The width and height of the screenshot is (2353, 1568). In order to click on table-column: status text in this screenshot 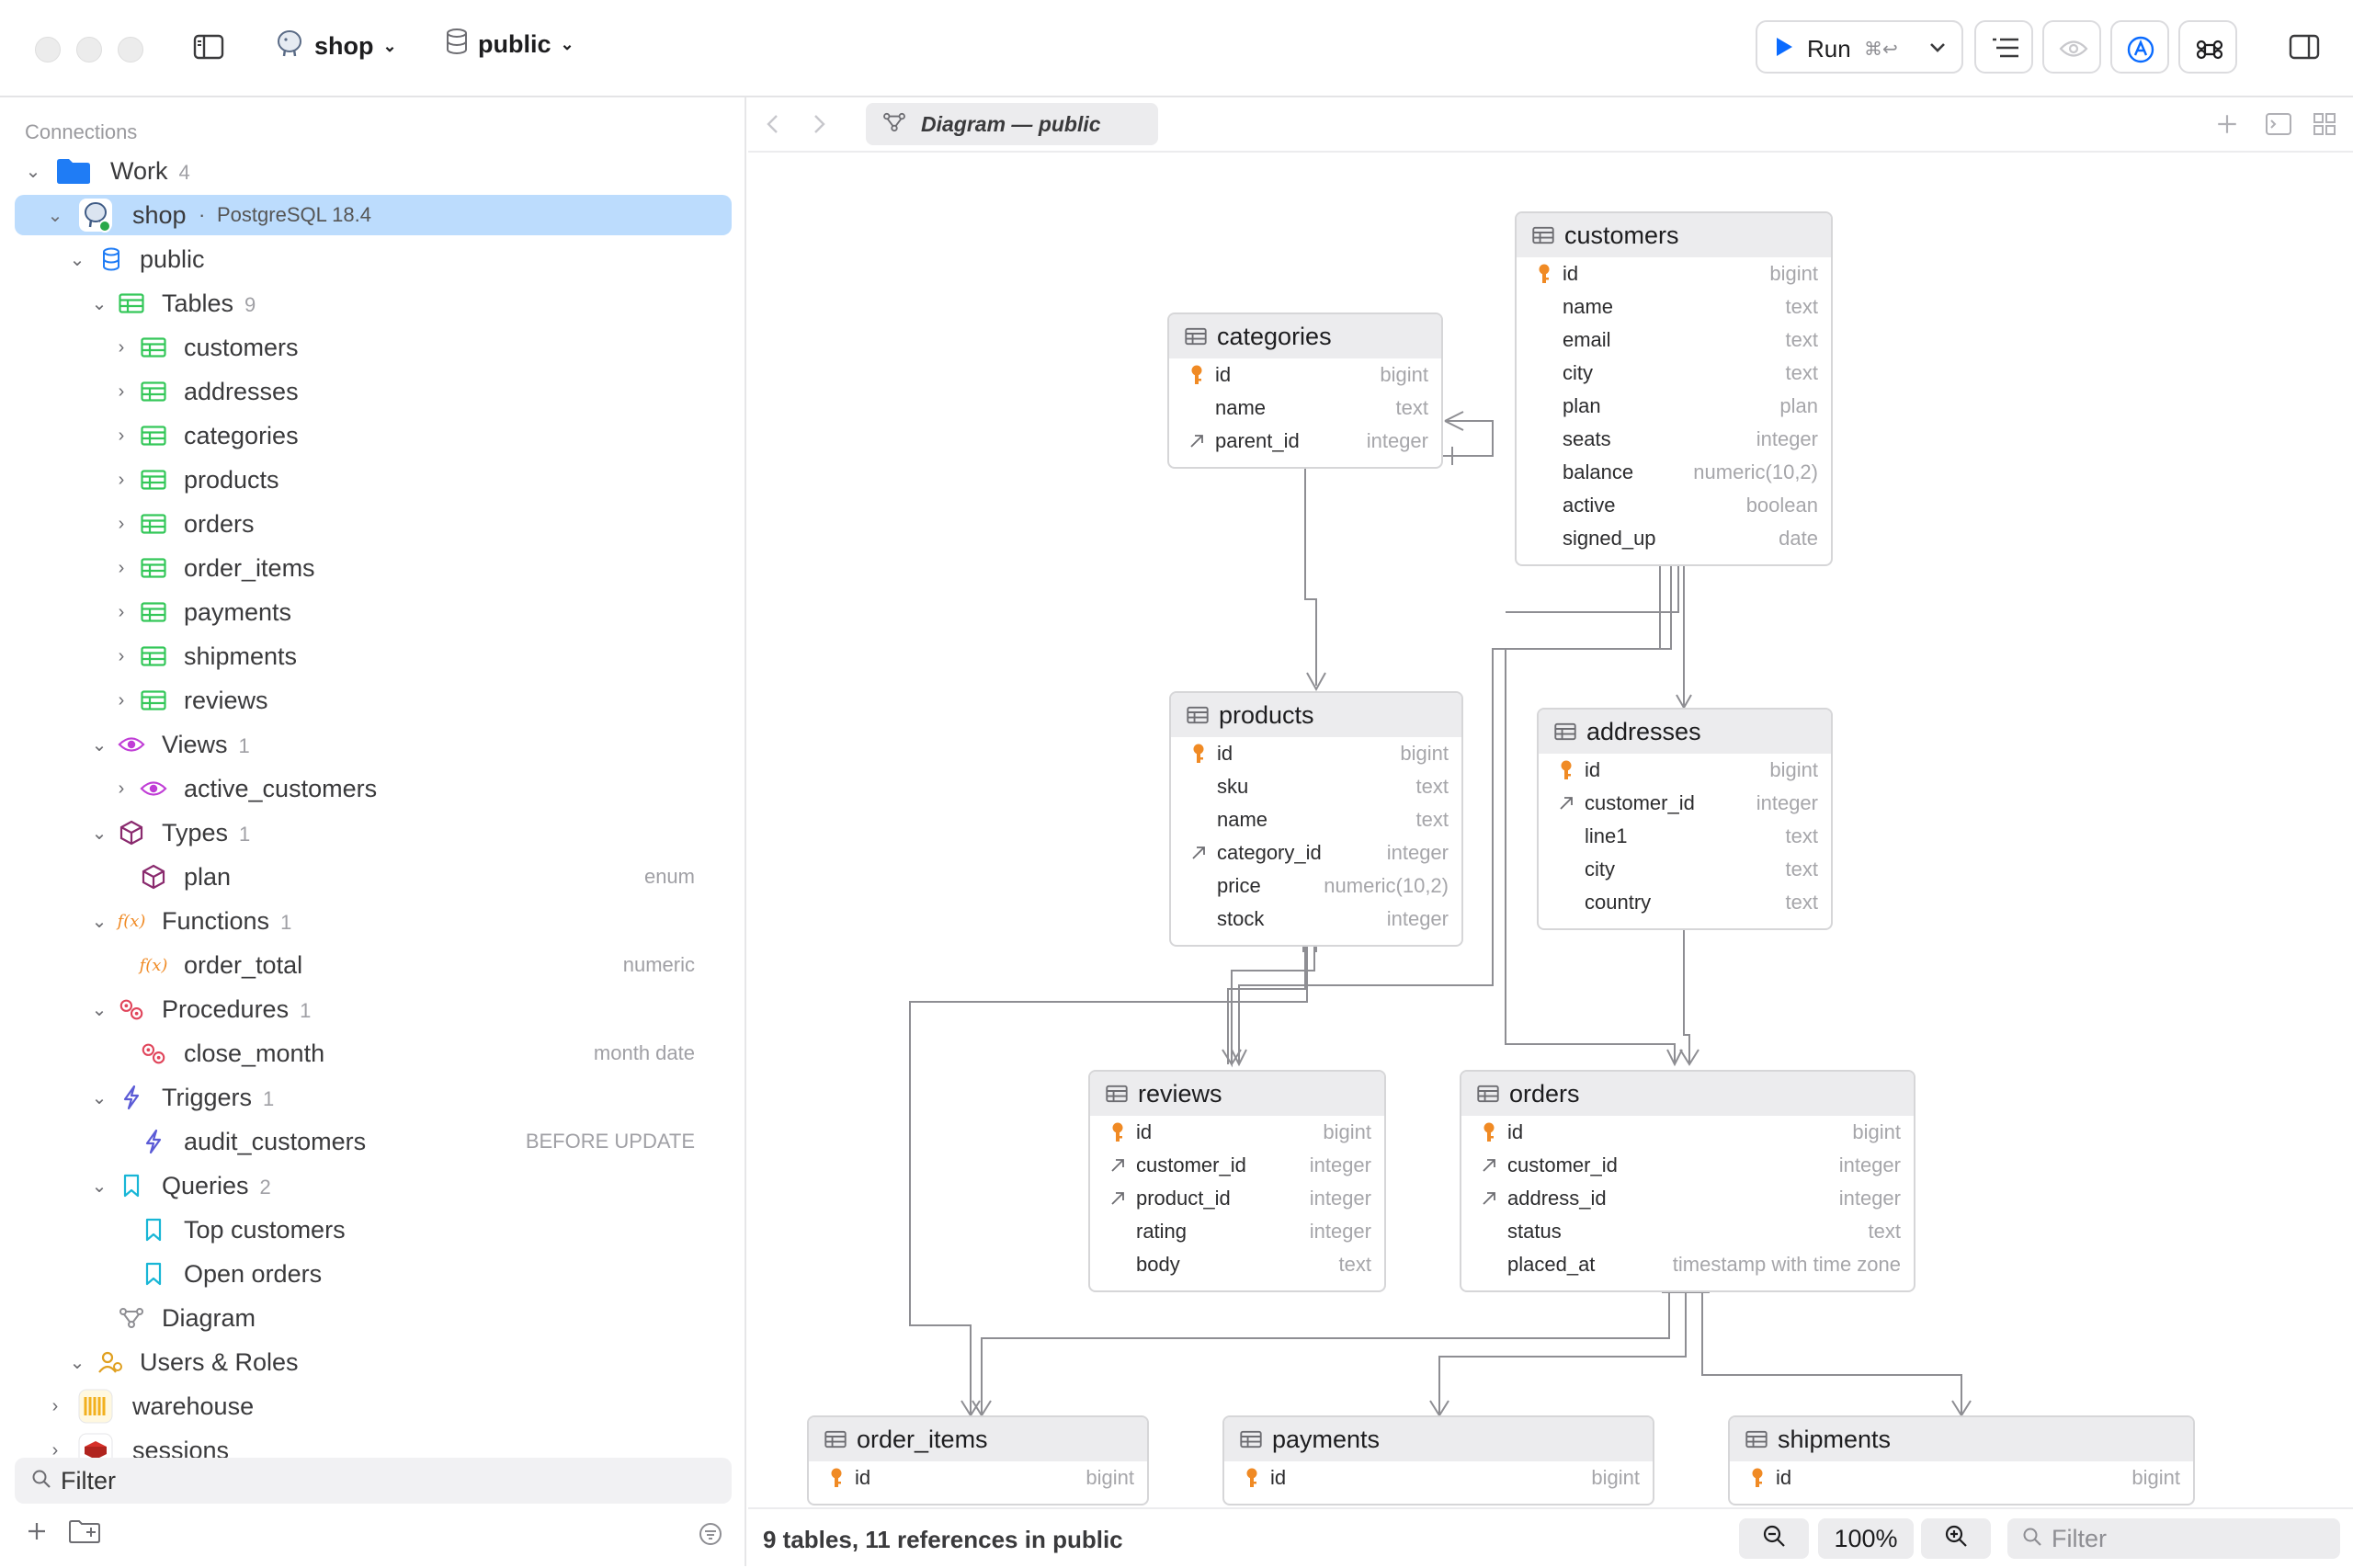, I will do `click(1687, 1231)`.